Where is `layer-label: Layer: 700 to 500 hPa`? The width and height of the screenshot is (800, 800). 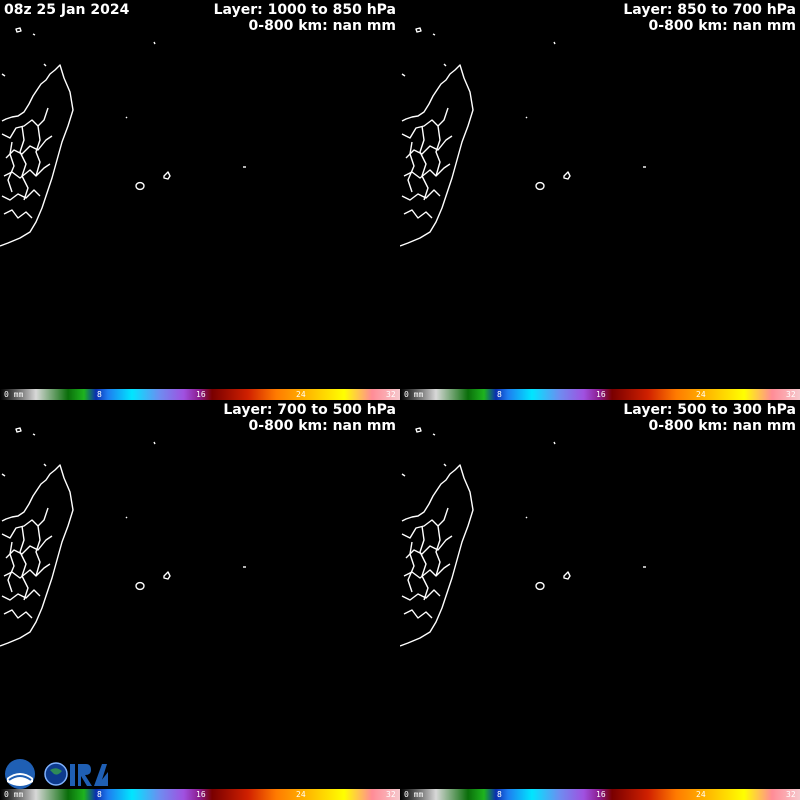 layer-label: Layer: 700 to 500 hPa is located at coordinates (309, 410).